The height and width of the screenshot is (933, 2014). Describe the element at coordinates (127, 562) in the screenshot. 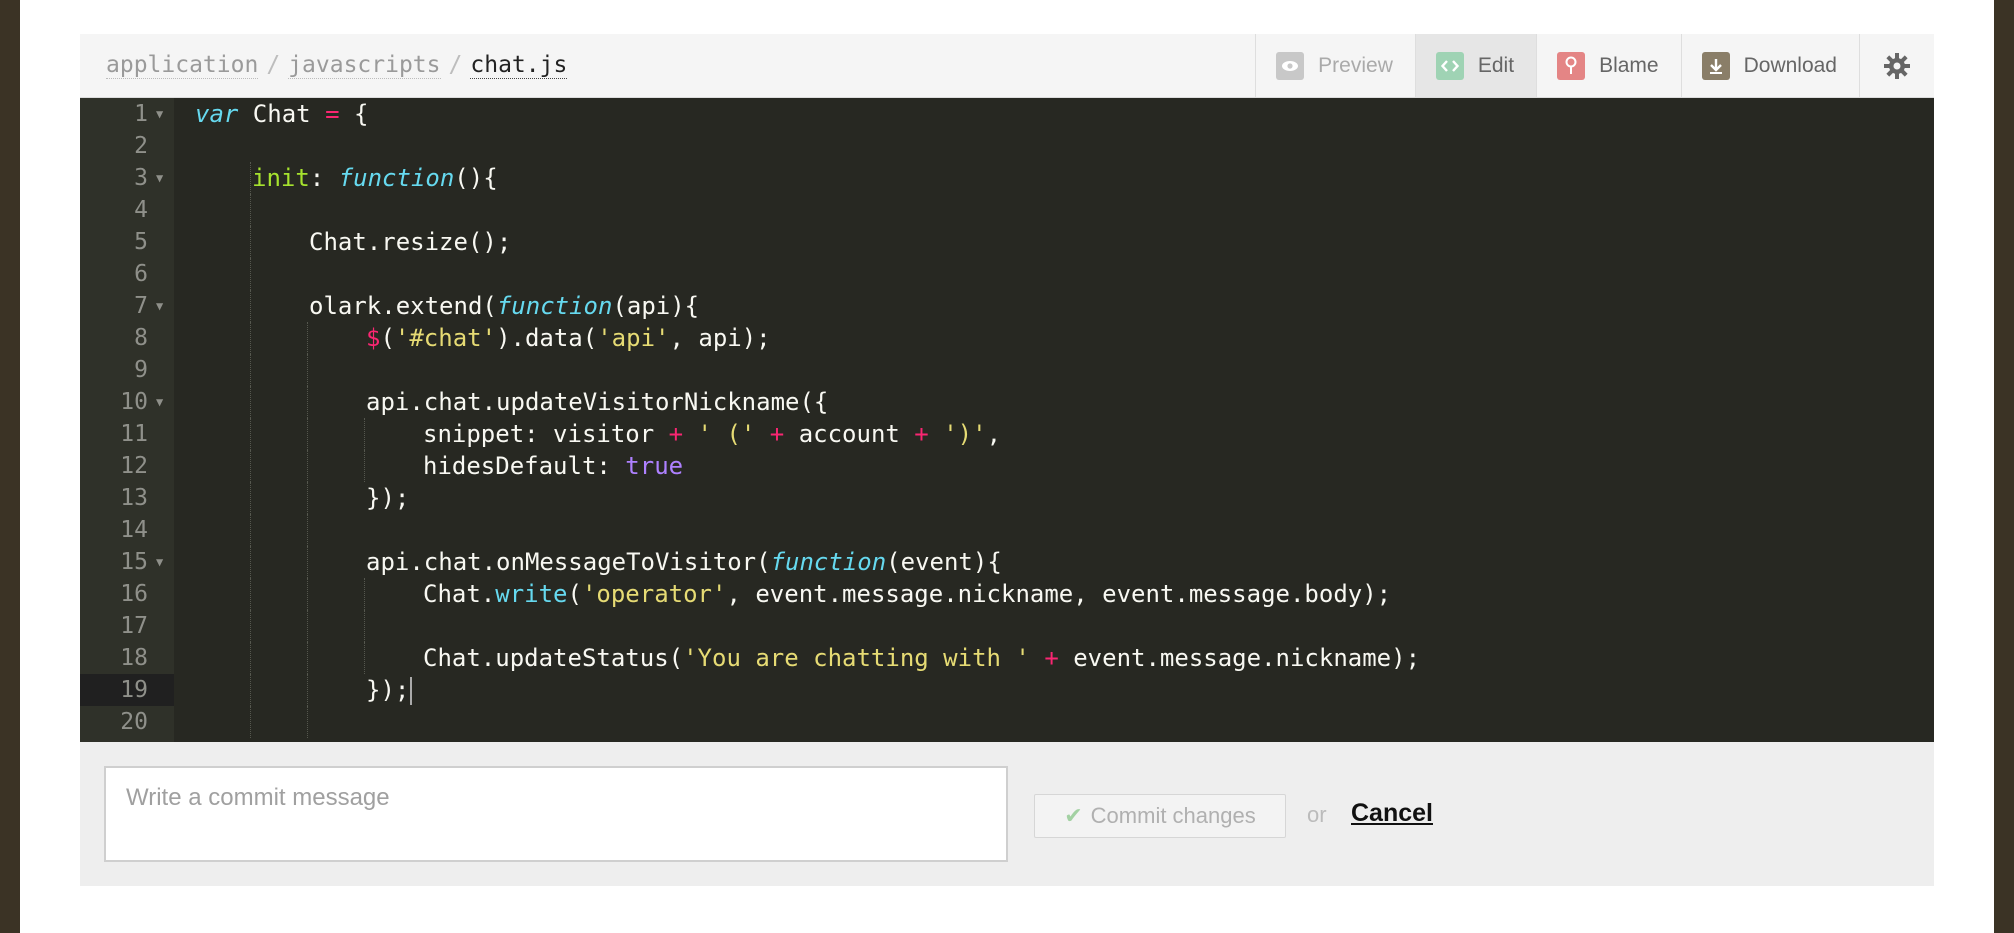

I see `line-number-cell: 15 ▼` at that location.